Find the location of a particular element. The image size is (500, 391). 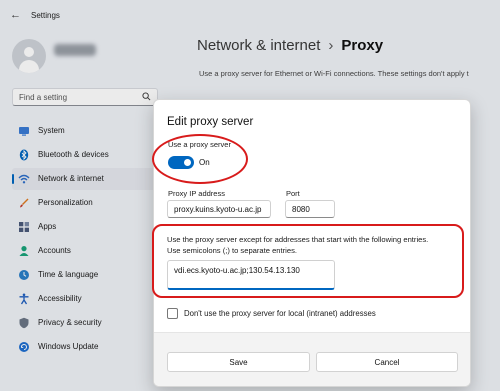

proxy-ip-field is located at coordinates (219, 209).